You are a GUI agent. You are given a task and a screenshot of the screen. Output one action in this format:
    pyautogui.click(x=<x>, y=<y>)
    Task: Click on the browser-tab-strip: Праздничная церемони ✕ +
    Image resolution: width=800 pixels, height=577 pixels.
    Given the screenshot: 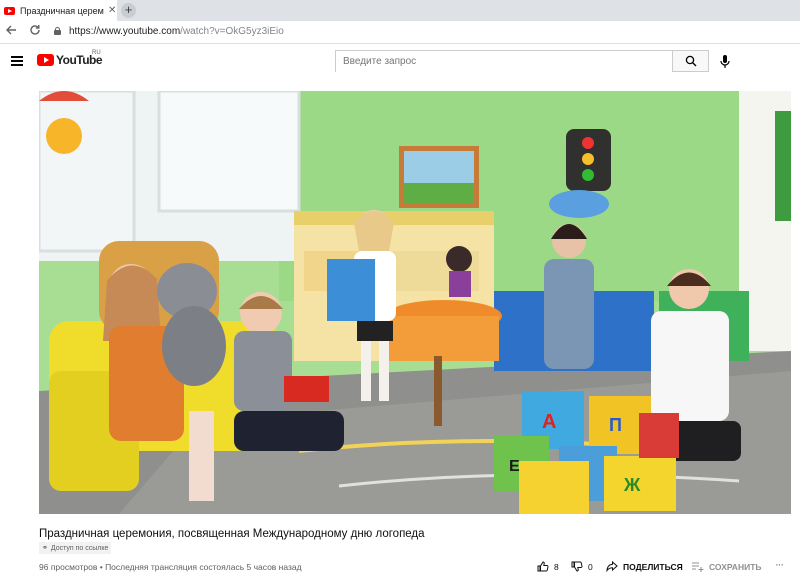 What is the action you would take?
    pyautogui.click(x=400, y=10)
    